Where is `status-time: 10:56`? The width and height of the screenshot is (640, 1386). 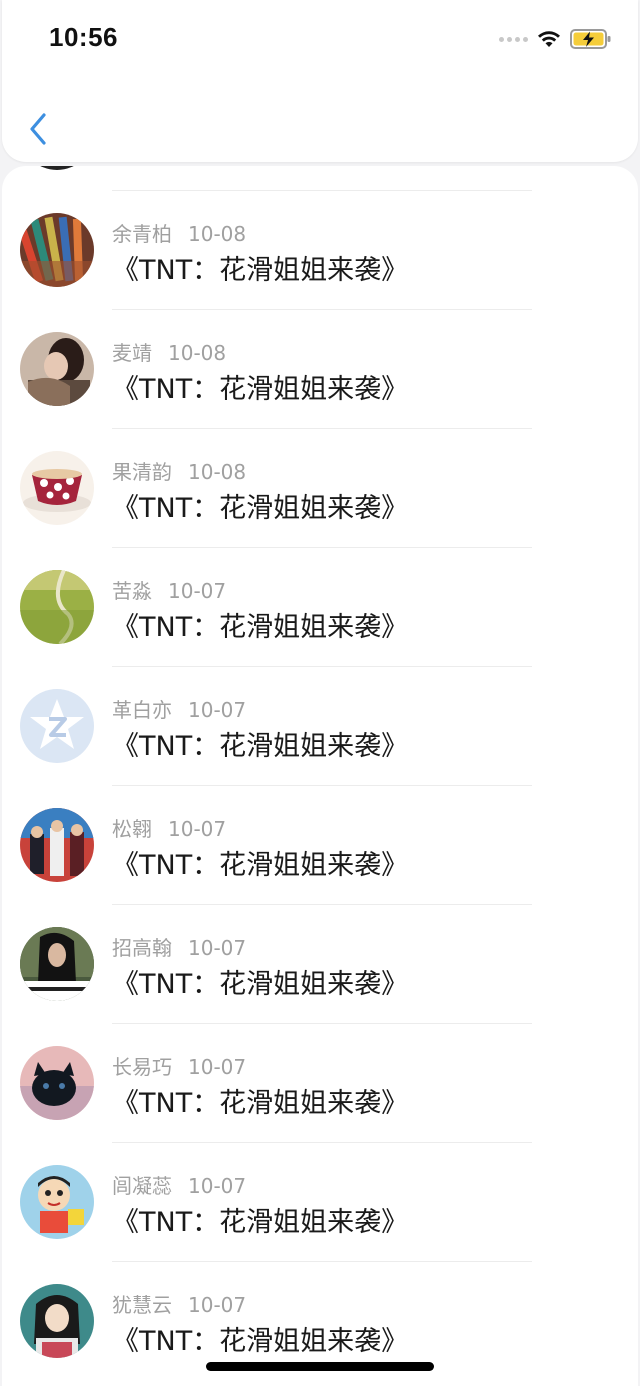
status-time: 10:56 is located at coordinates (83, 37).